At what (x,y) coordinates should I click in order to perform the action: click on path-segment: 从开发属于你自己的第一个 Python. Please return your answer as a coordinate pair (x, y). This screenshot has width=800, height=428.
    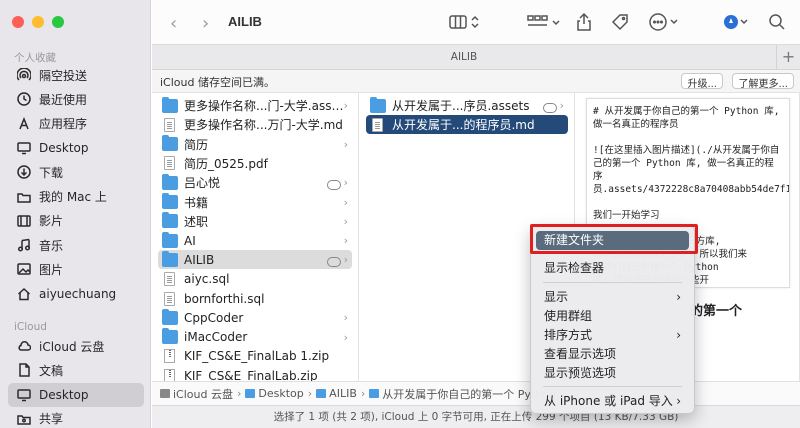
    Looking at the image, I should click on (462, 394).